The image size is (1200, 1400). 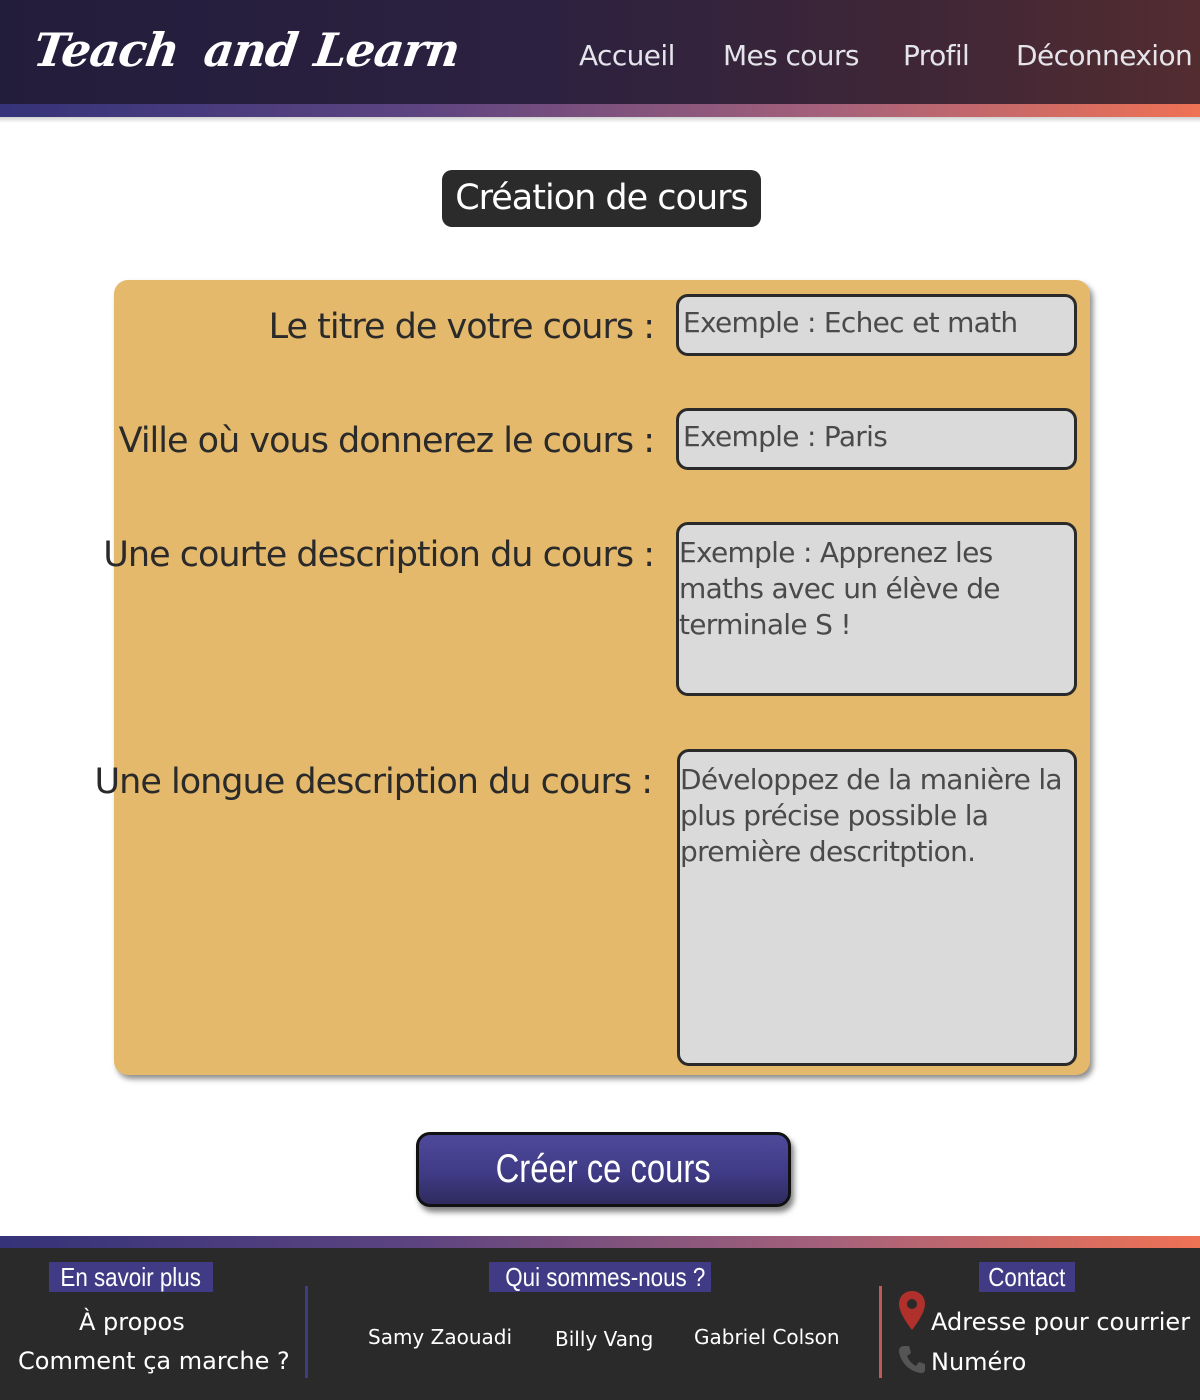 I want to click on course-city-label: Ville où vous donnerez le cours :, so click(x=386, y=441).